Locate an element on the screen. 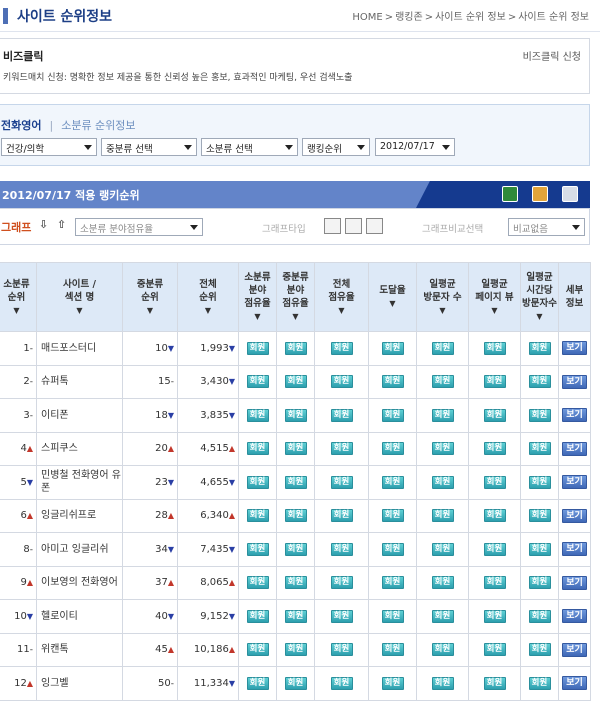 The height and width of the screenshot is (703, 600). table-chart-icon is located at coordinates (353, 226).